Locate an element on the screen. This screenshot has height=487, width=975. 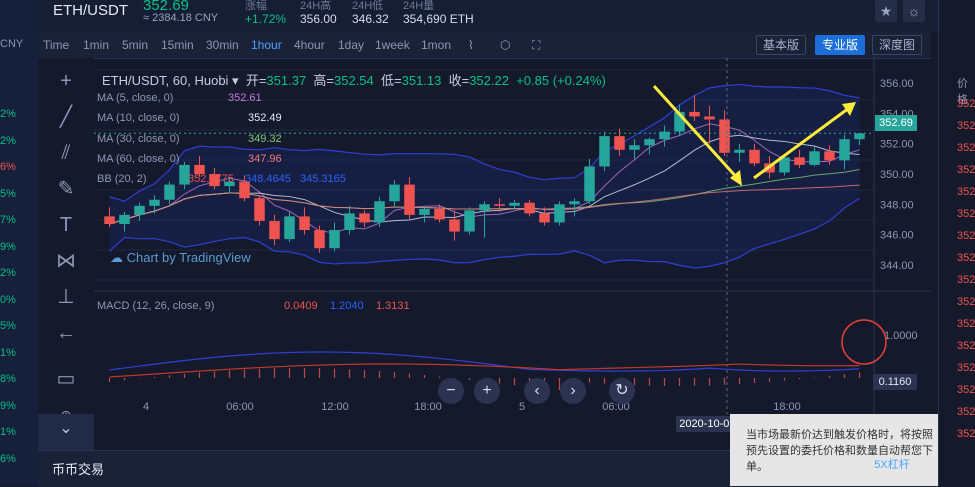
price-tick-label: 346.00 is located at coordinates (897, 236).